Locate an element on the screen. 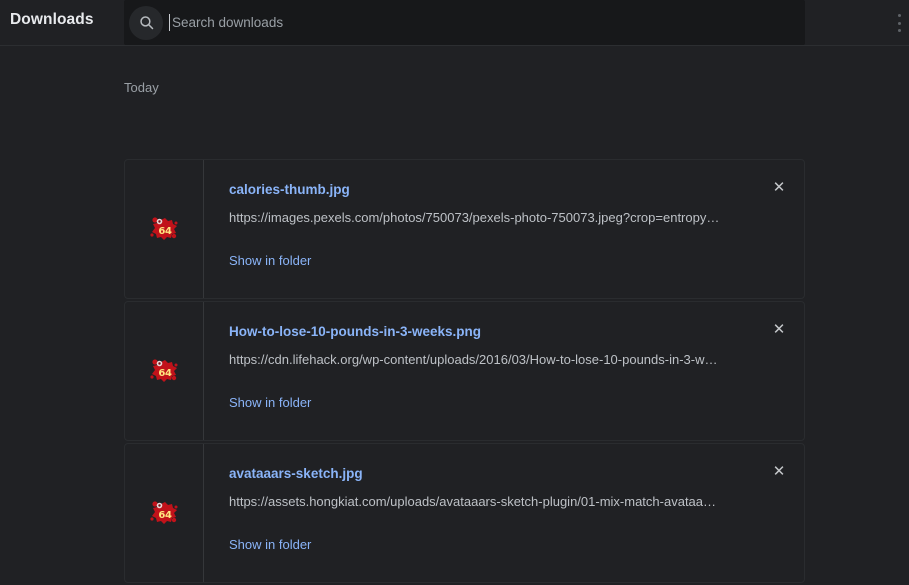  downloads-toolbar: Downloads Search downloads is located at coordinates (454, 23).